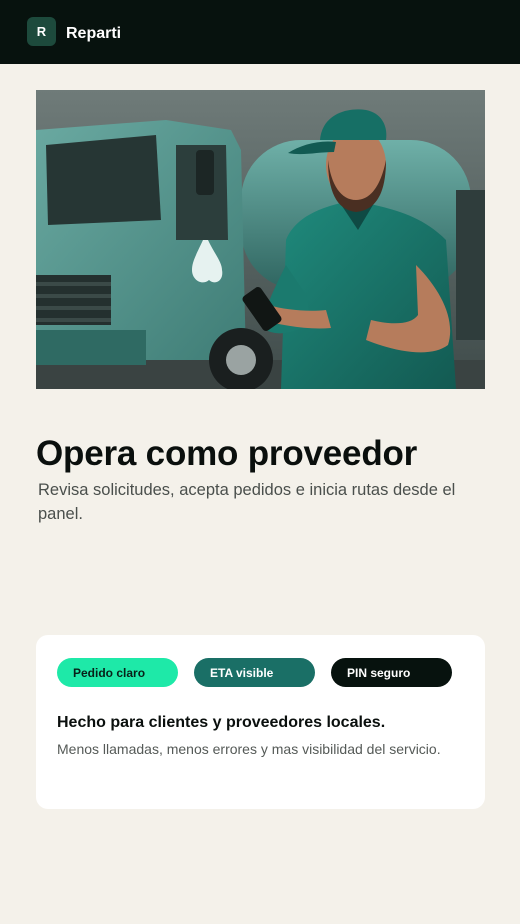 This screenshot has height=924, width=520. I want to click on brand-logo: R, so click(41, 31).